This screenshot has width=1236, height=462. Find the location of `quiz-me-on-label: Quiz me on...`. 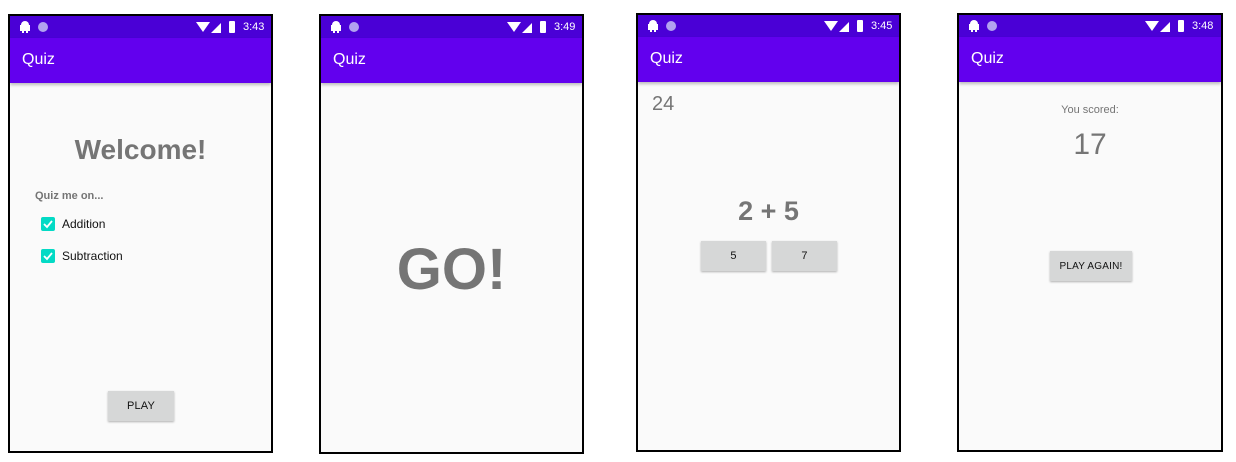

quiz-me-on-label: Quiz me on... is located at coordinates (69, 196).